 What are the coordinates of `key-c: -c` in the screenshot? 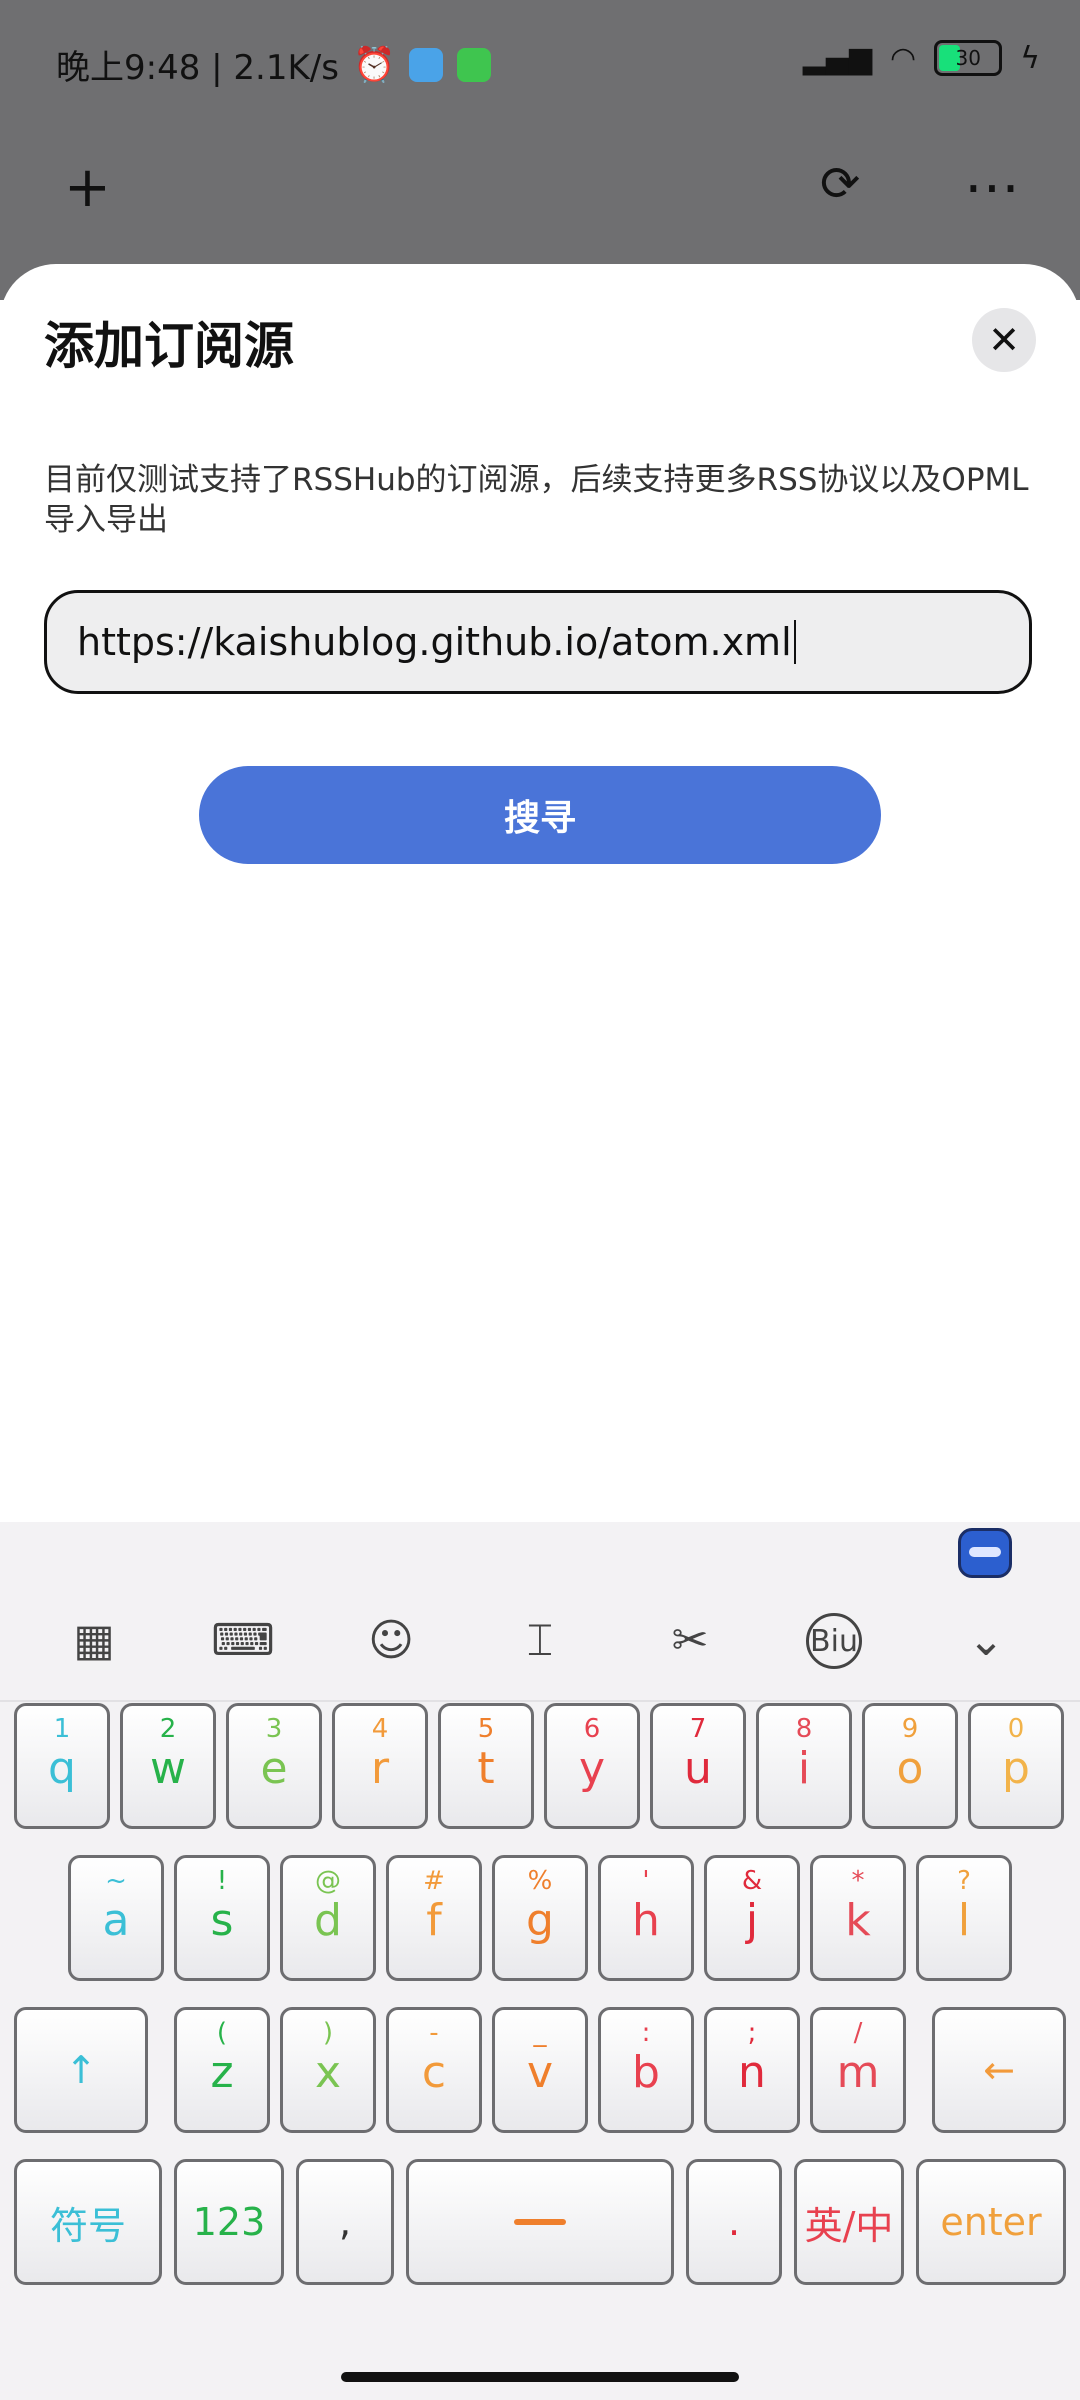 It's located at (434, 2070).